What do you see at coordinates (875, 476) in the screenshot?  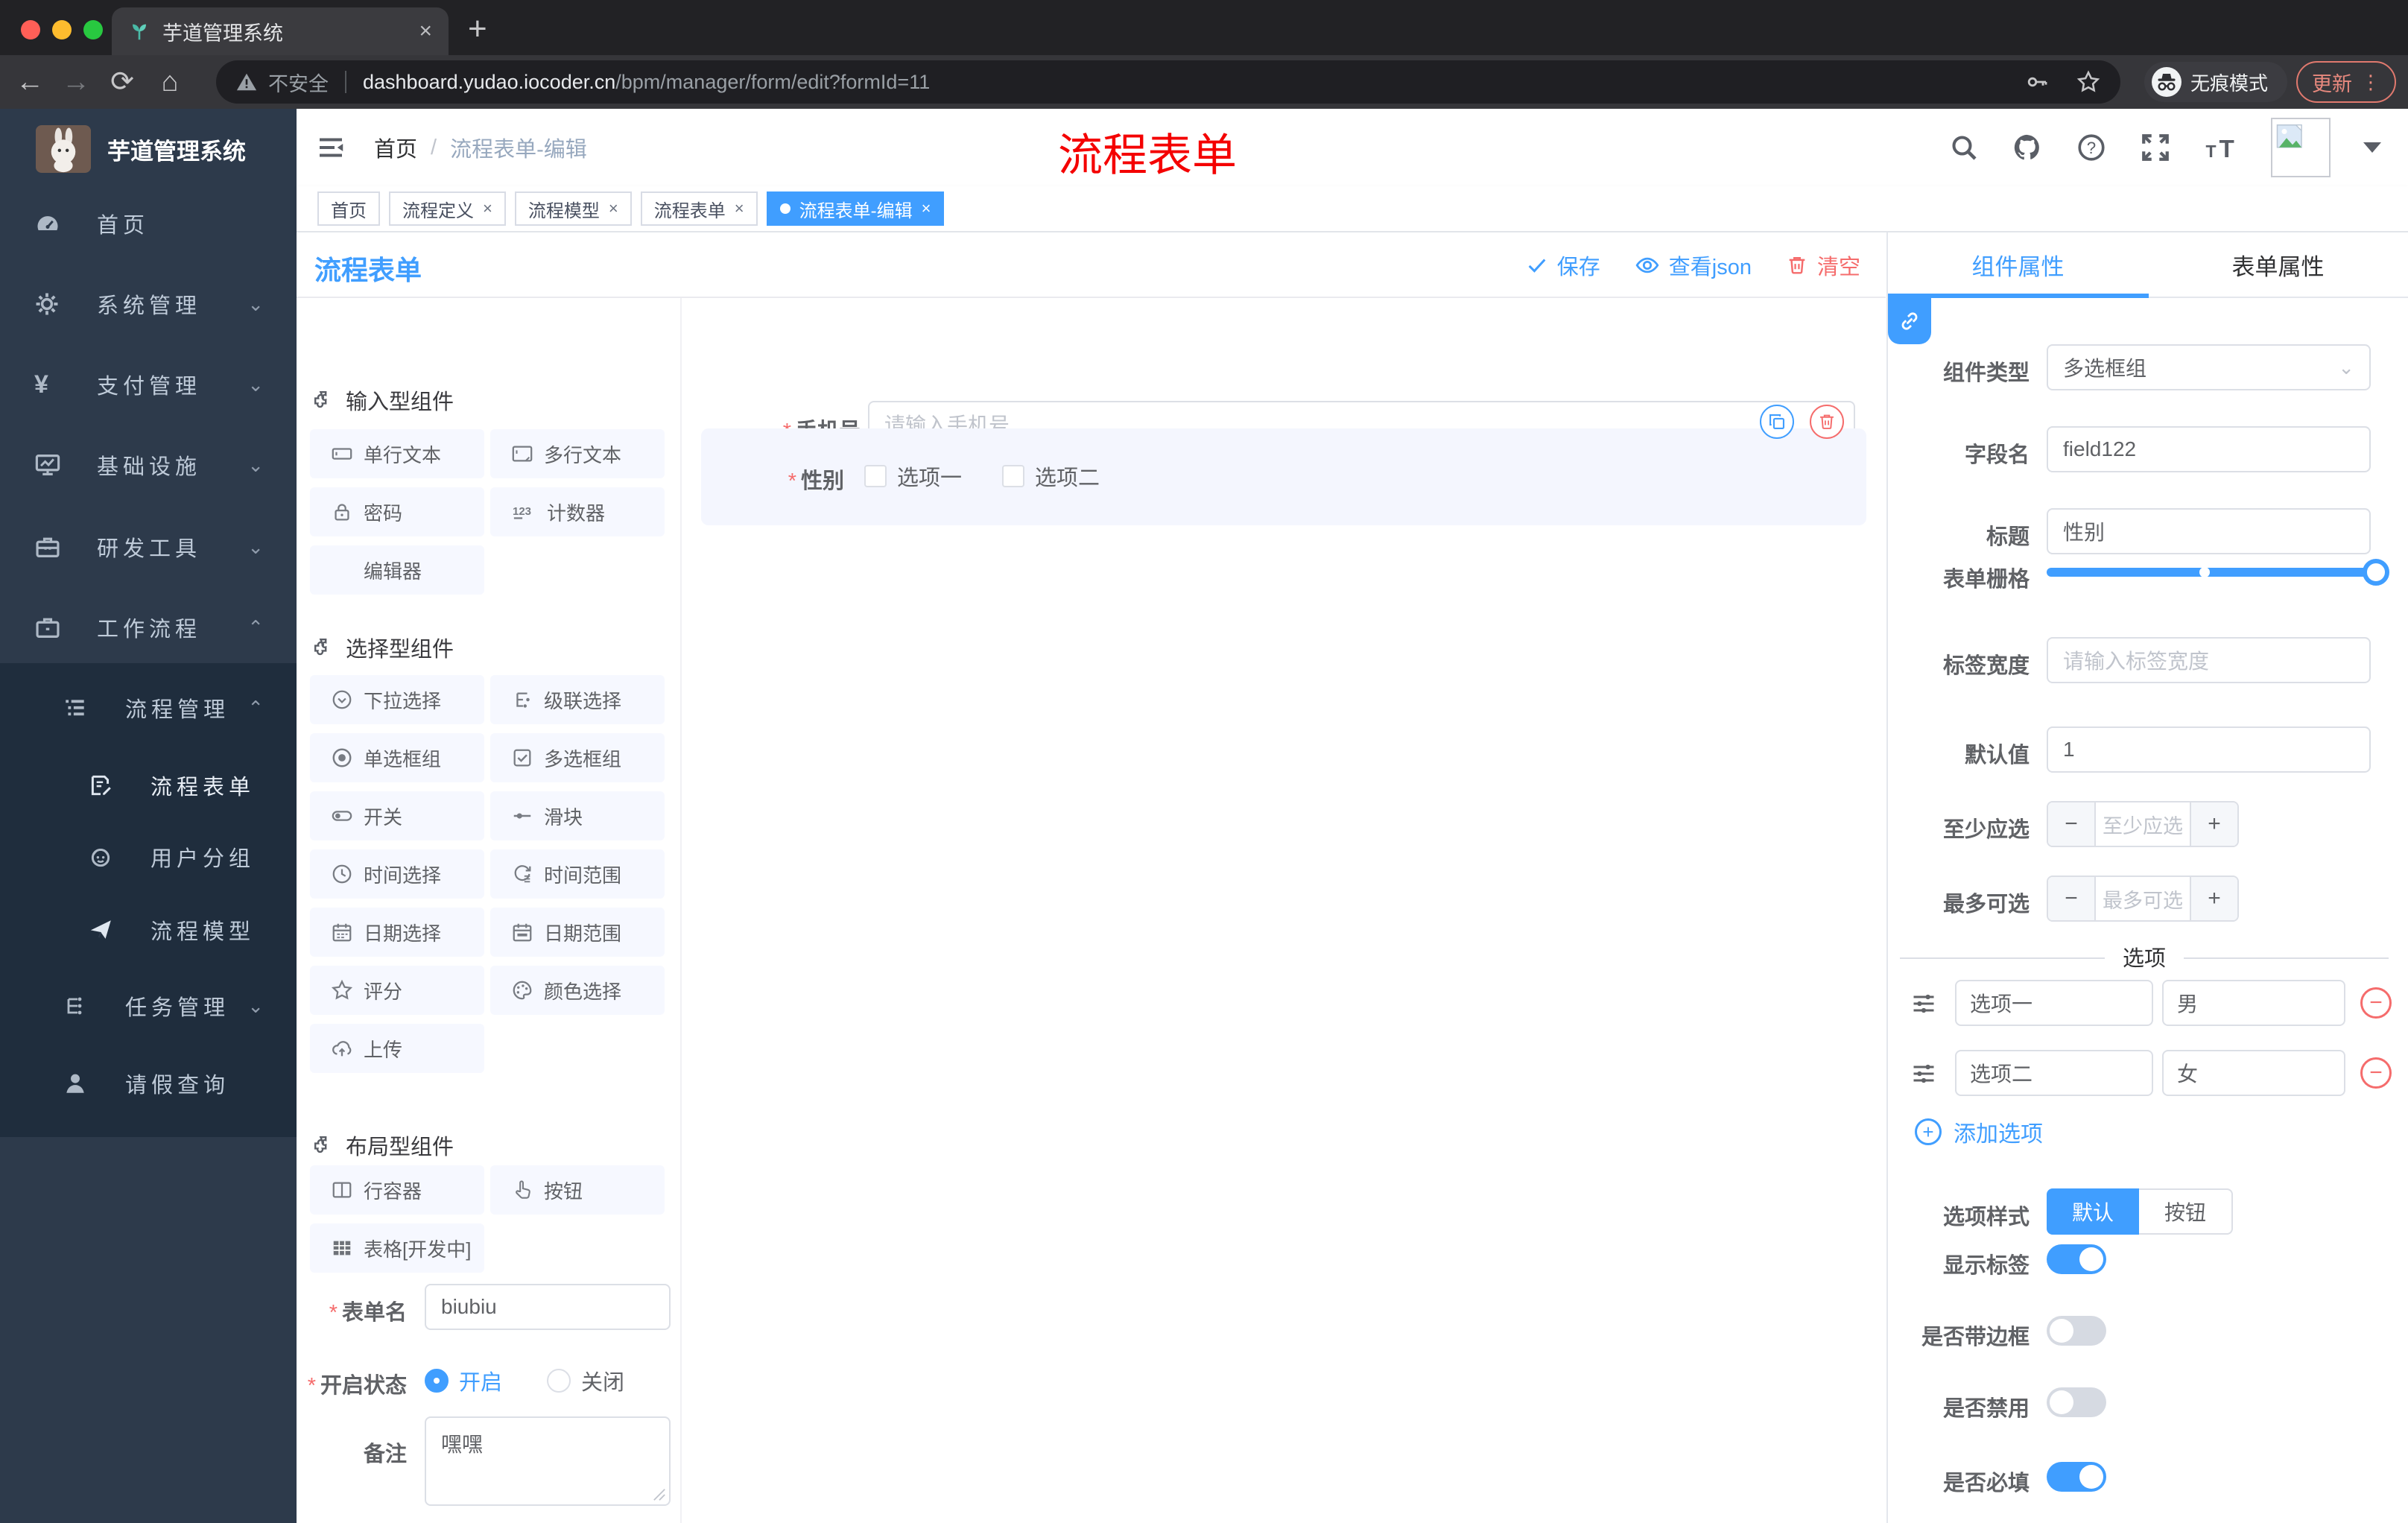 I see `checkbox-icon` at bounding box center [875, 476].